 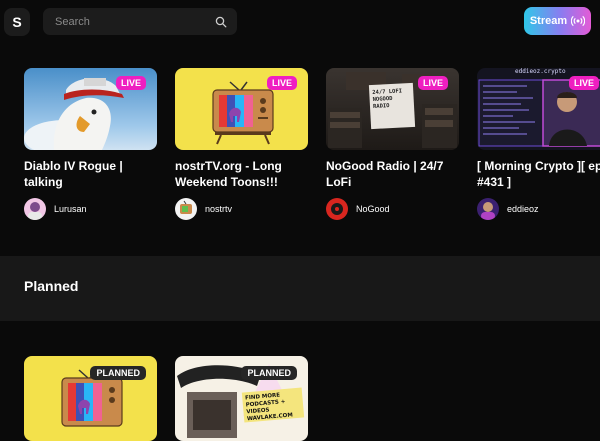 What do you see at coordinates (540, 71) in the screenshot?
I see `overlay-header: eddieoz.crypto` at bounding box center [540, 71].